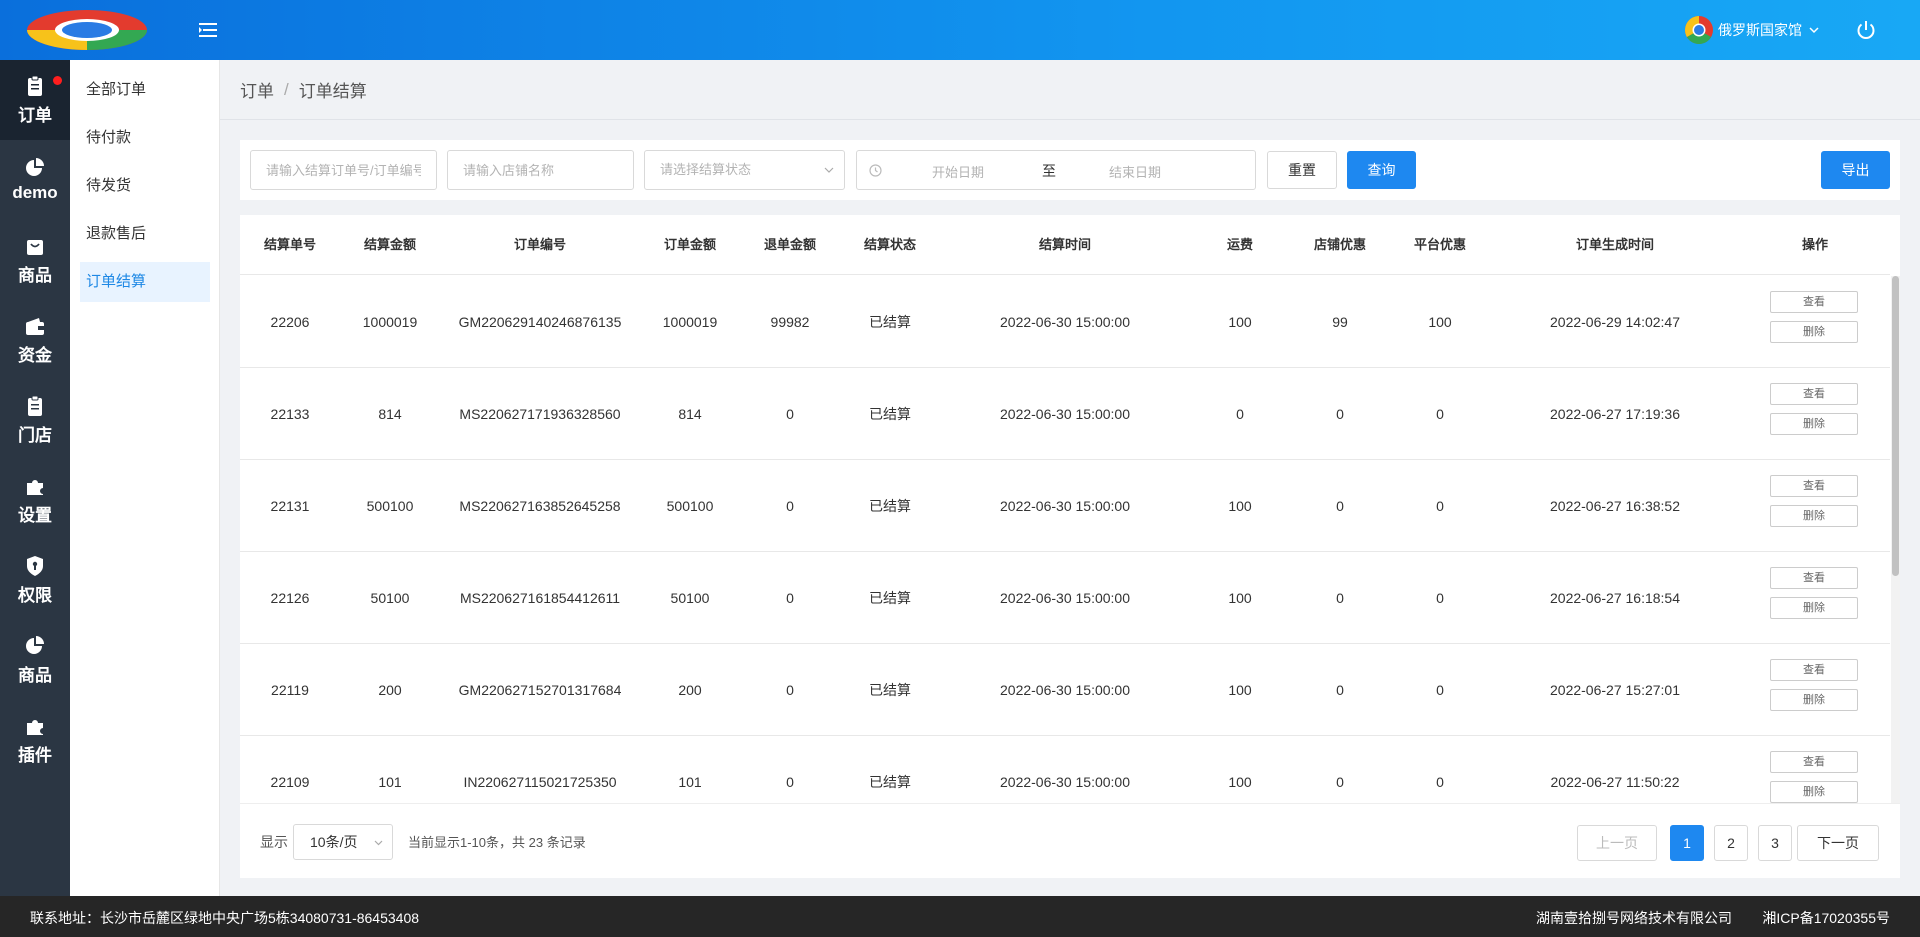 This screenshot has width=1920, height=937. I want to click on nav-item-products: 商品, so click(35, 260).